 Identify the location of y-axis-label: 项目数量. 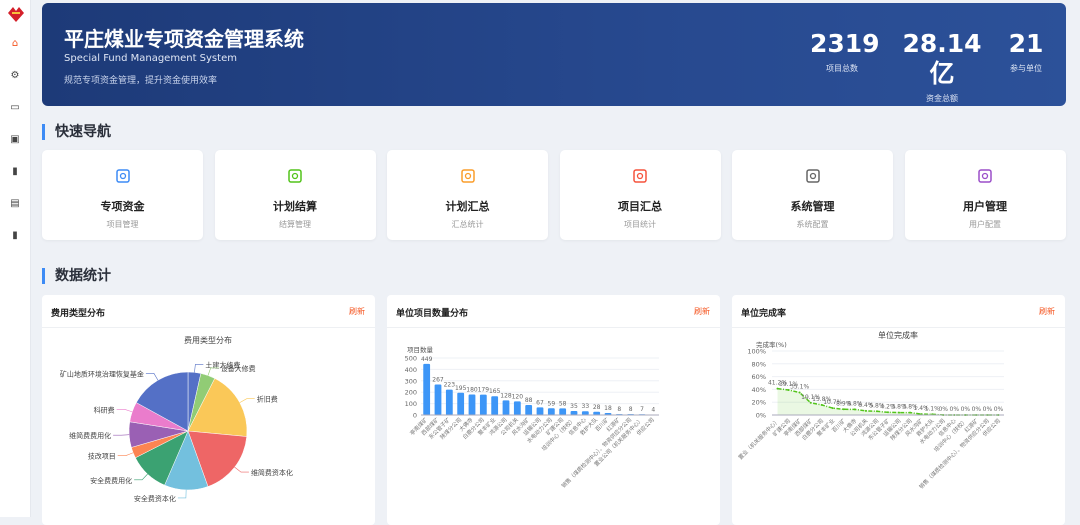
(420, 349).